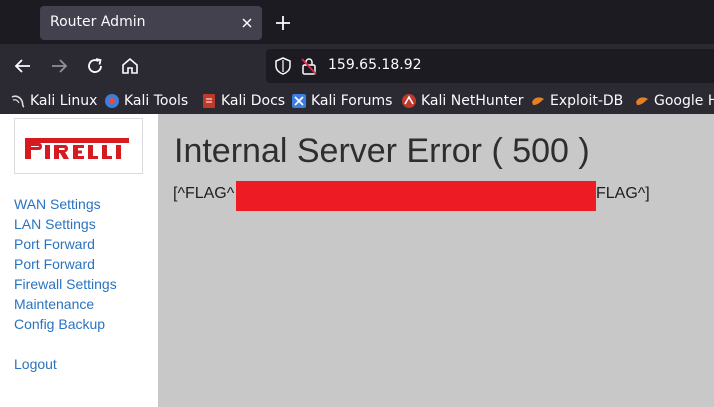 Image resolution: width=714 pixels, height=407 pixels. Describe the element at coordinates (65, 244) in the screenshot. I see `sidebar-link-port-forward: Port Forward` at that location.